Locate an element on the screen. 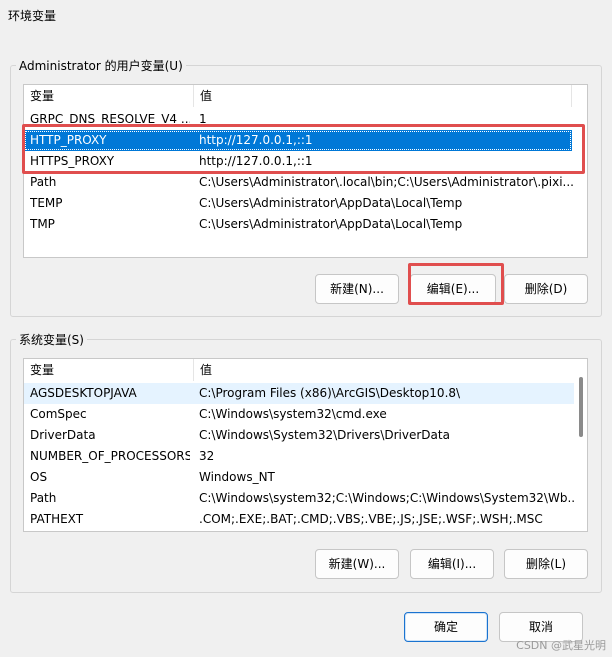 This screenshot has width=612, height=657. list-item: HTTPS_PROXY http://127.0.0.1,::1 is located at coordinates (298, 161).